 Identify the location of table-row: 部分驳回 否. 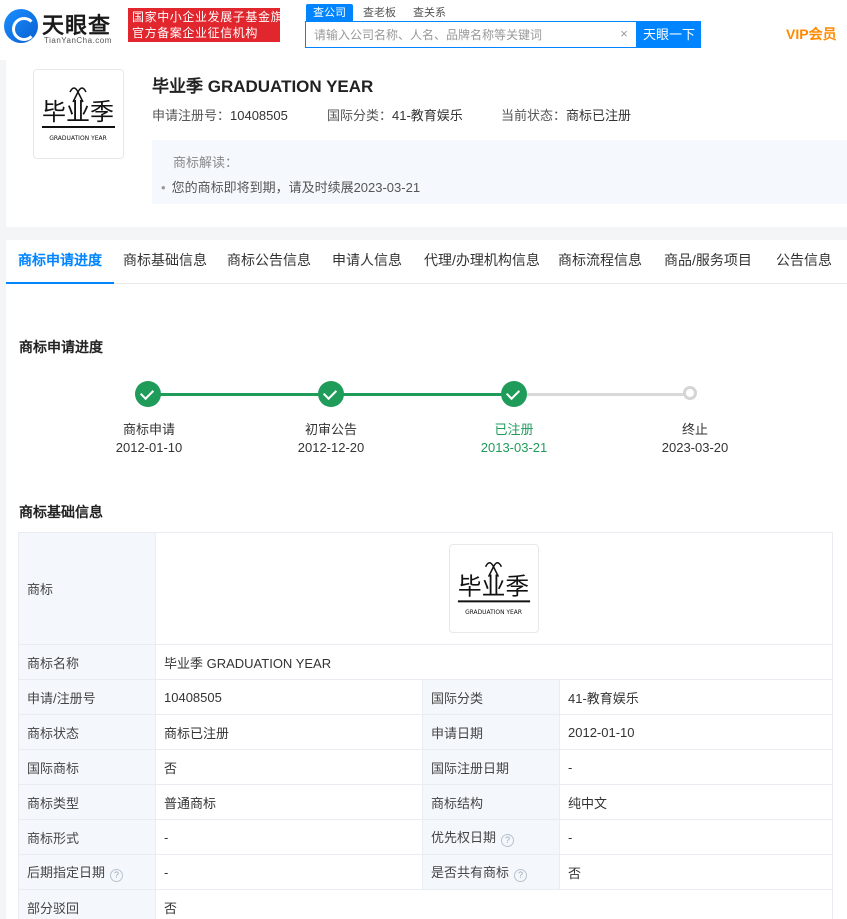
(426, 904).